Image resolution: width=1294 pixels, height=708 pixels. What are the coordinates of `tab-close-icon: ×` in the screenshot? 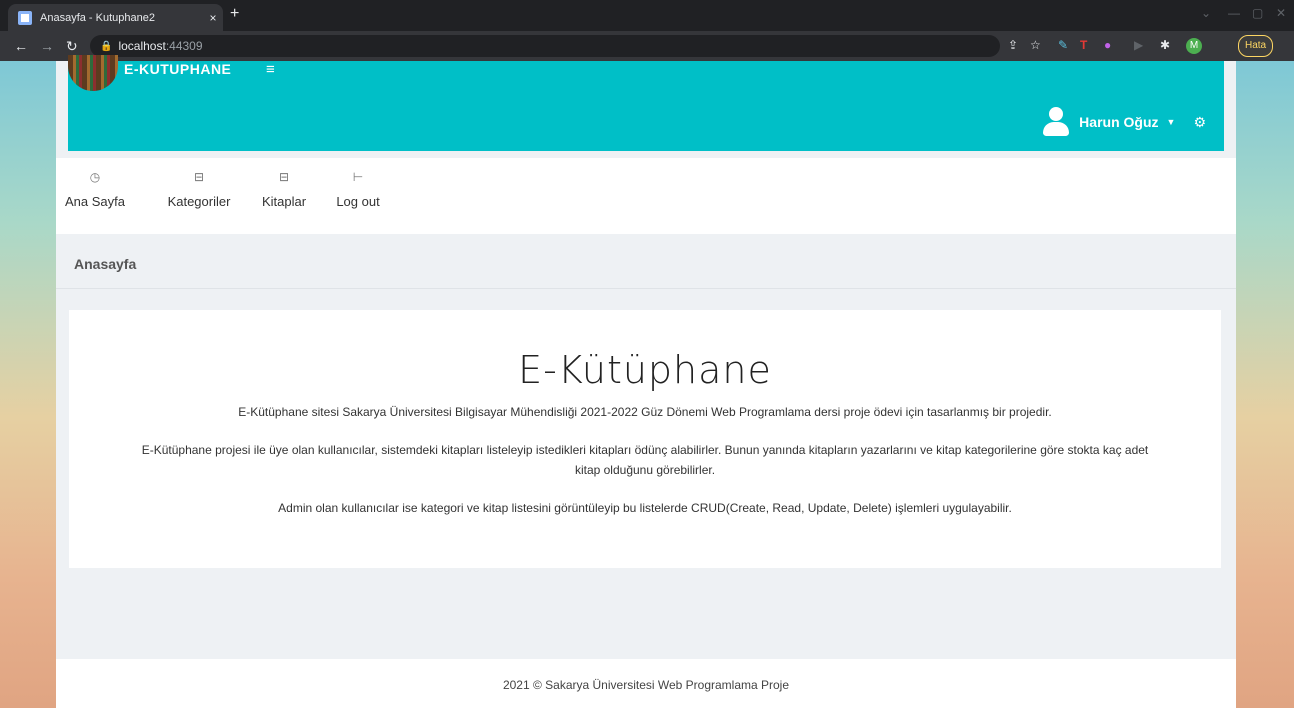 It's located at (213, 18).